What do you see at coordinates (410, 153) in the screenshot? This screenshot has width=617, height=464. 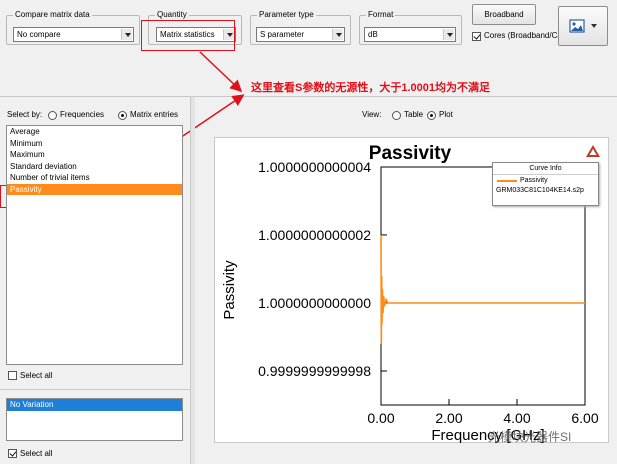 I see `chart-title: Passivity` at bounding box center [410, 153].